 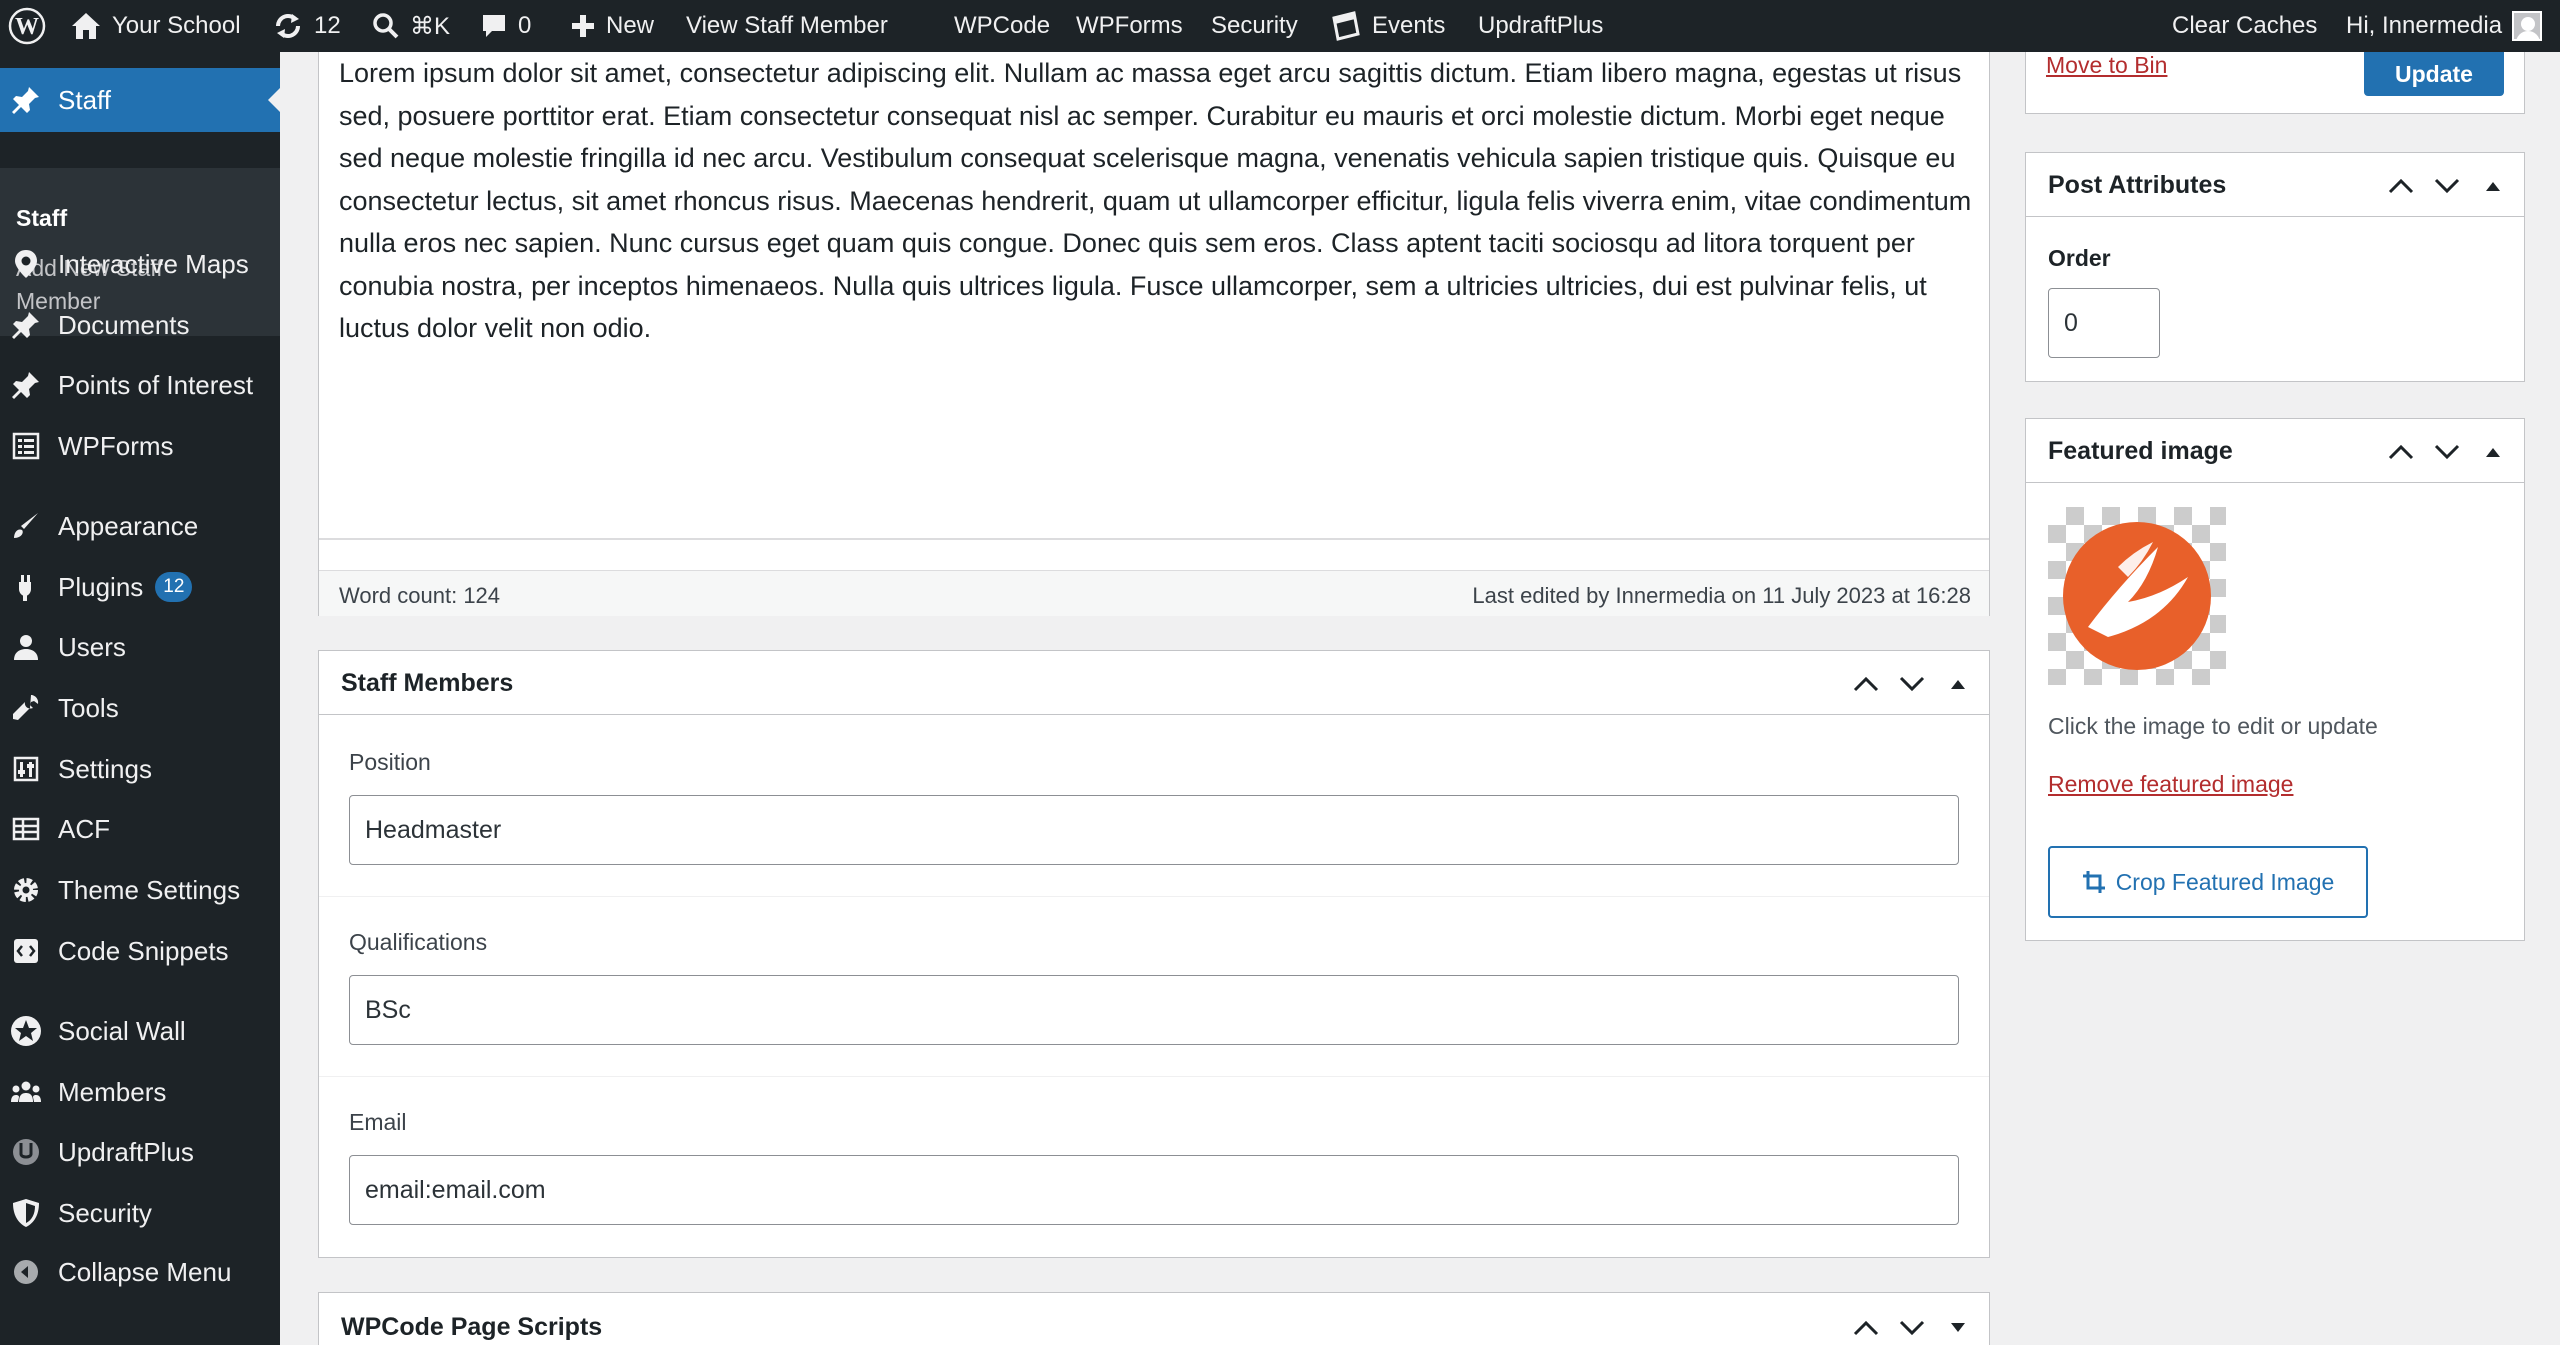 I want to click on new-content-link: New, so click(x=612, y=26).